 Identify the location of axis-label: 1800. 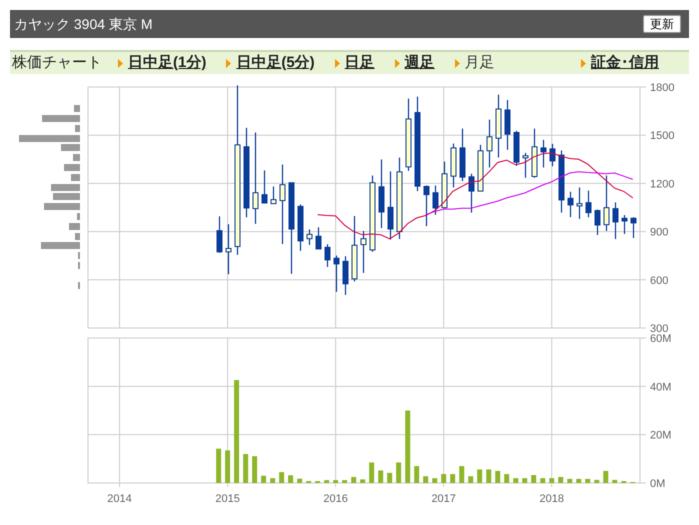
(662, 88).